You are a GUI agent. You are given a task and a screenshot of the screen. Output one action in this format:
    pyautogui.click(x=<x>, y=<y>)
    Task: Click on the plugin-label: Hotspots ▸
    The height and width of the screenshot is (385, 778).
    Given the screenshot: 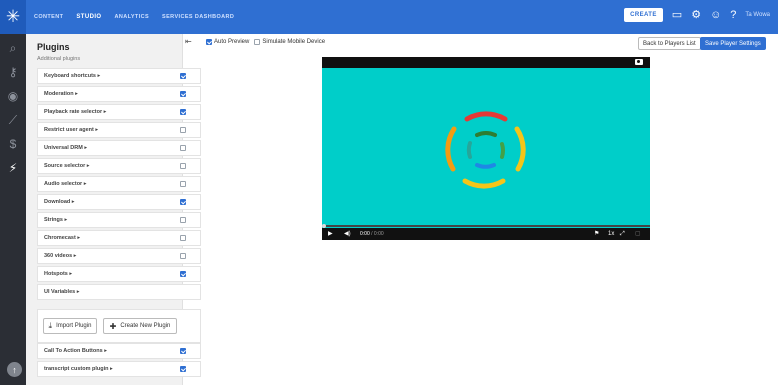 What is the action you would take?
    pyautogui.click(x=58, y=274)
    